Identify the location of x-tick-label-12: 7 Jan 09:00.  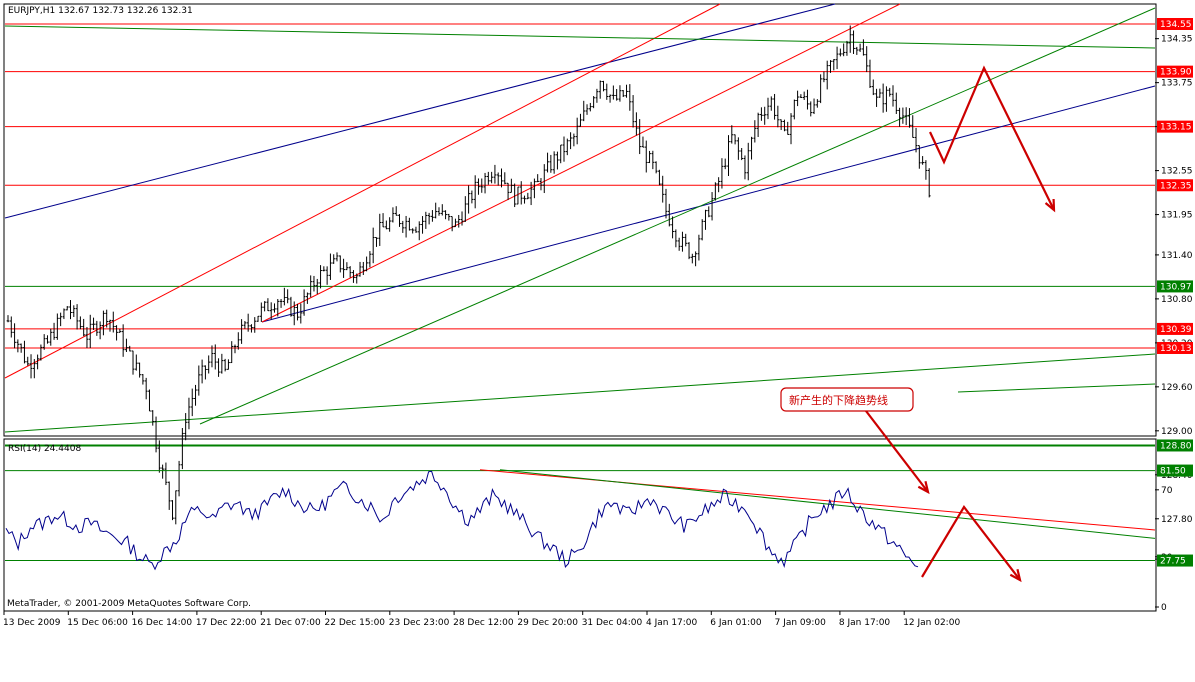
(801, 623).